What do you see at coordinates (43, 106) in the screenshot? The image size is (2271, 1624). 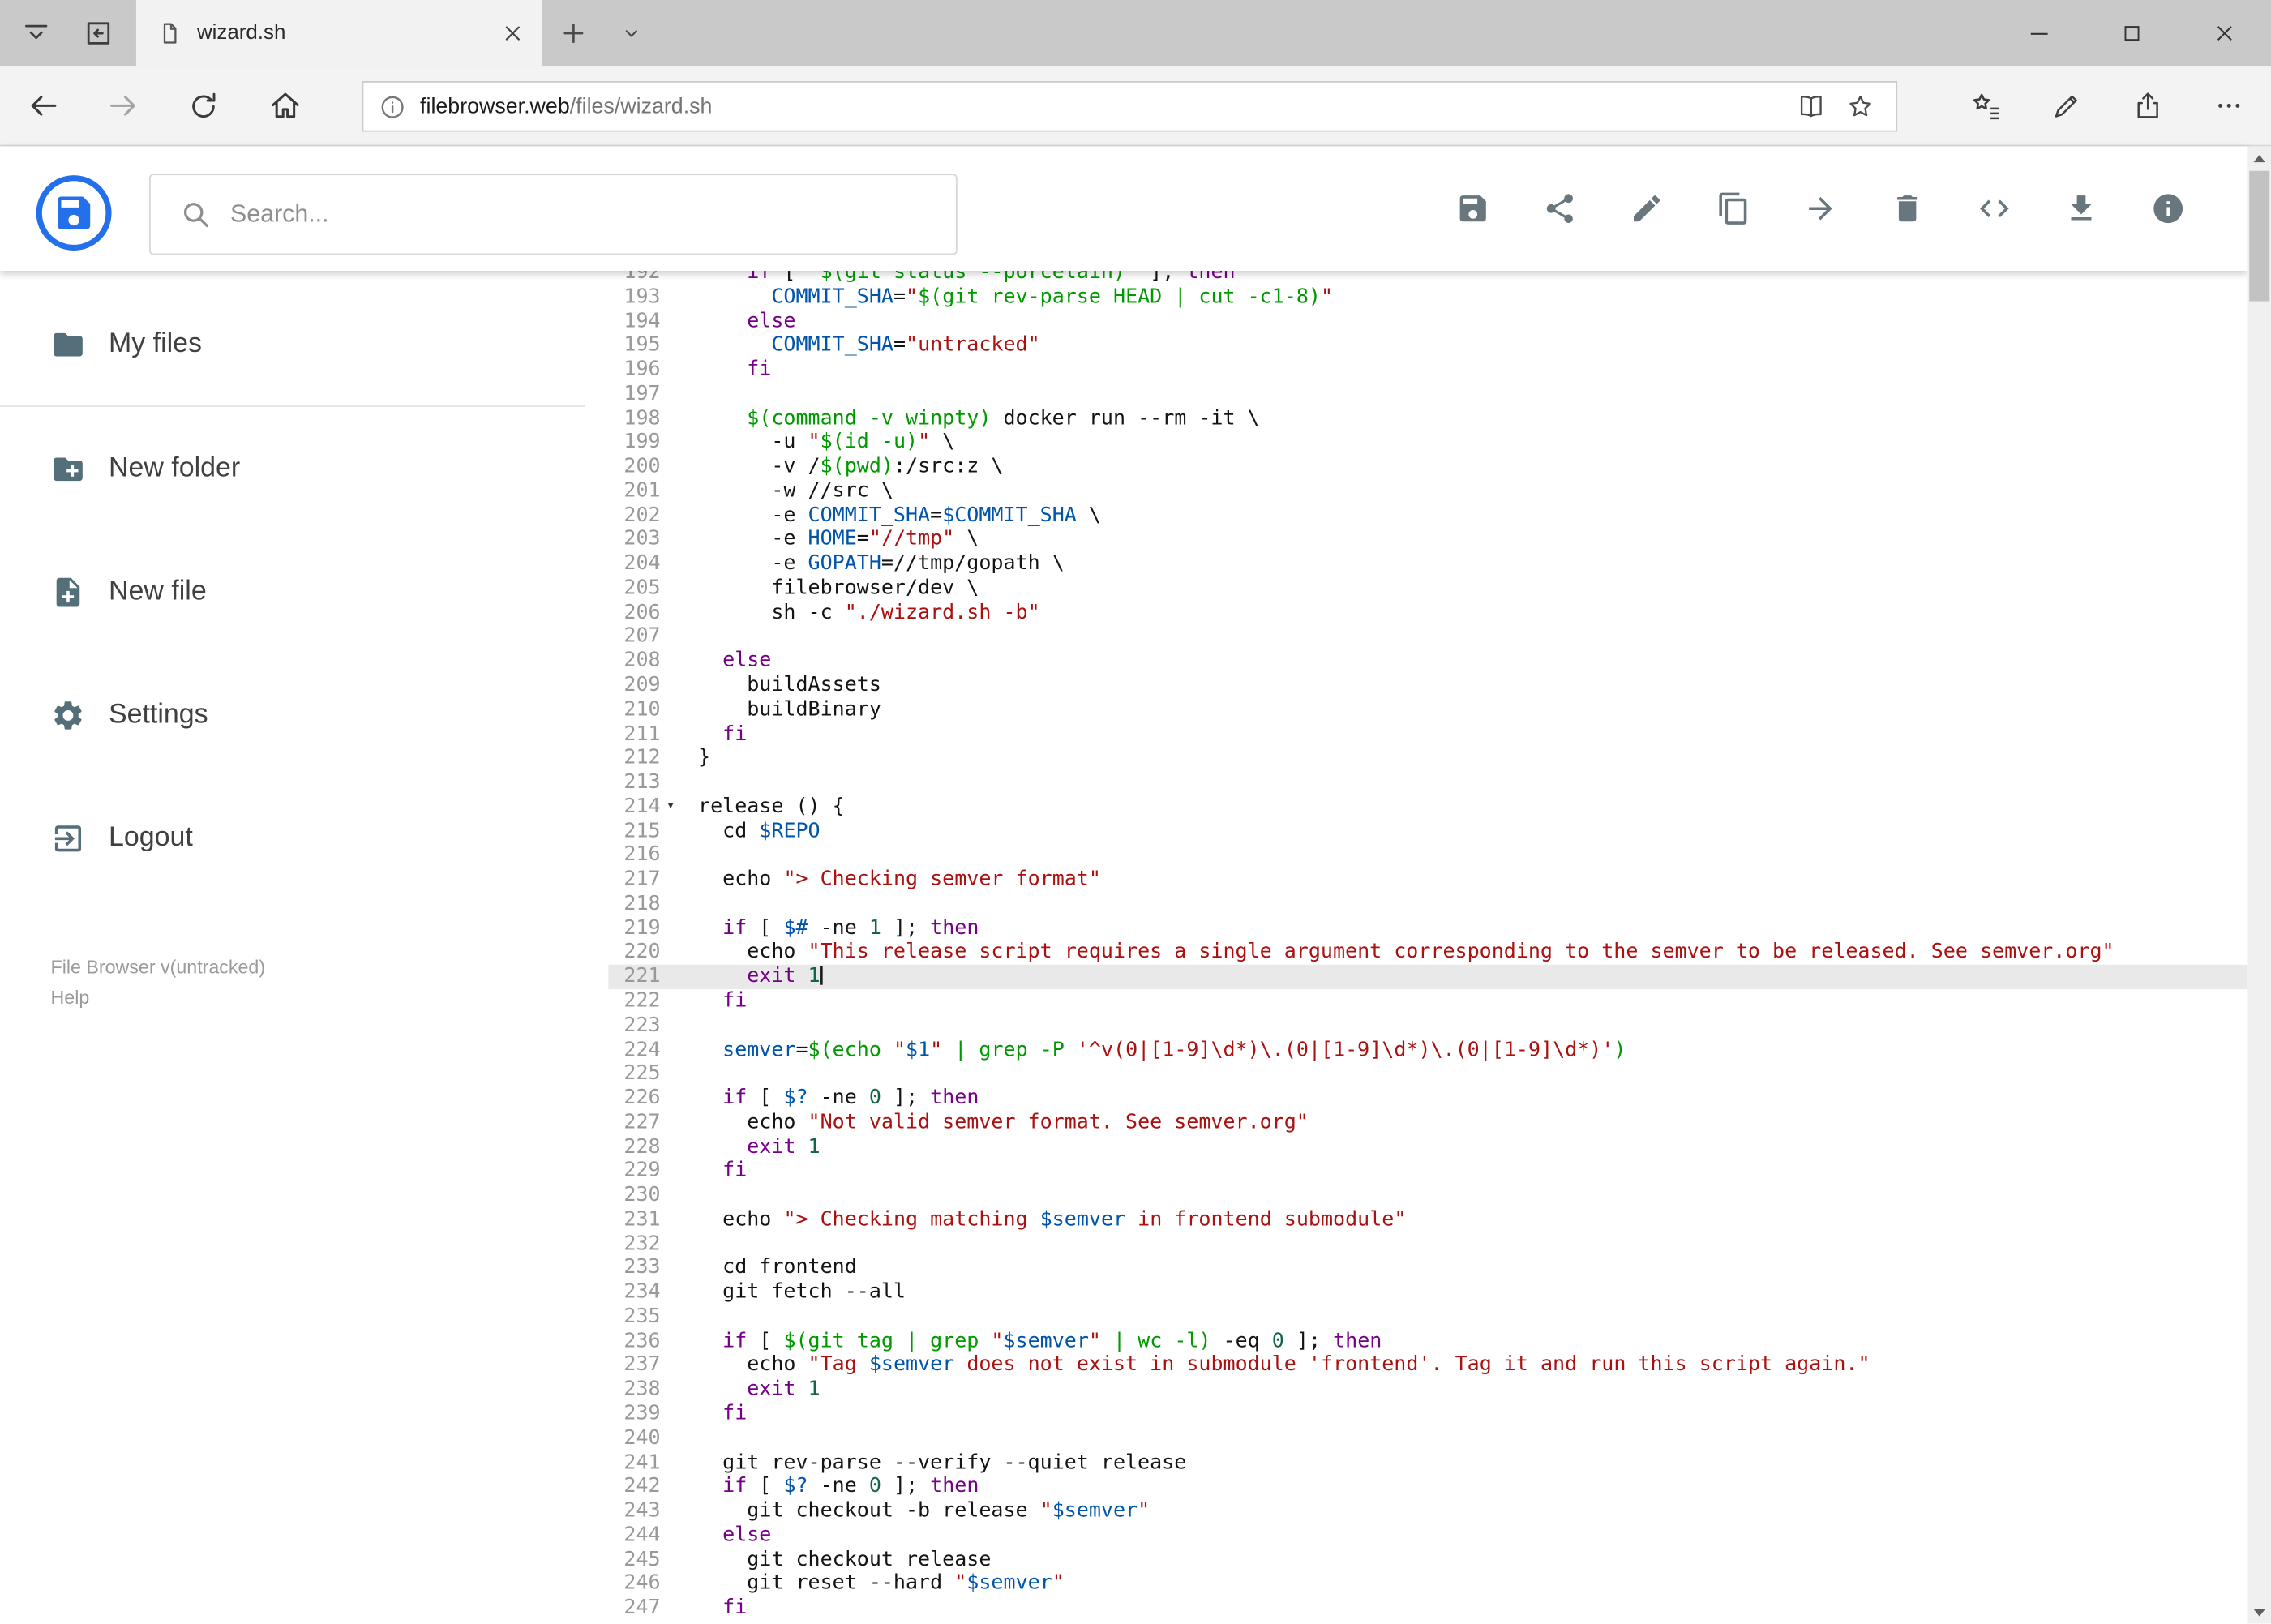 I see `back-button` at bounding box center [43, 106].